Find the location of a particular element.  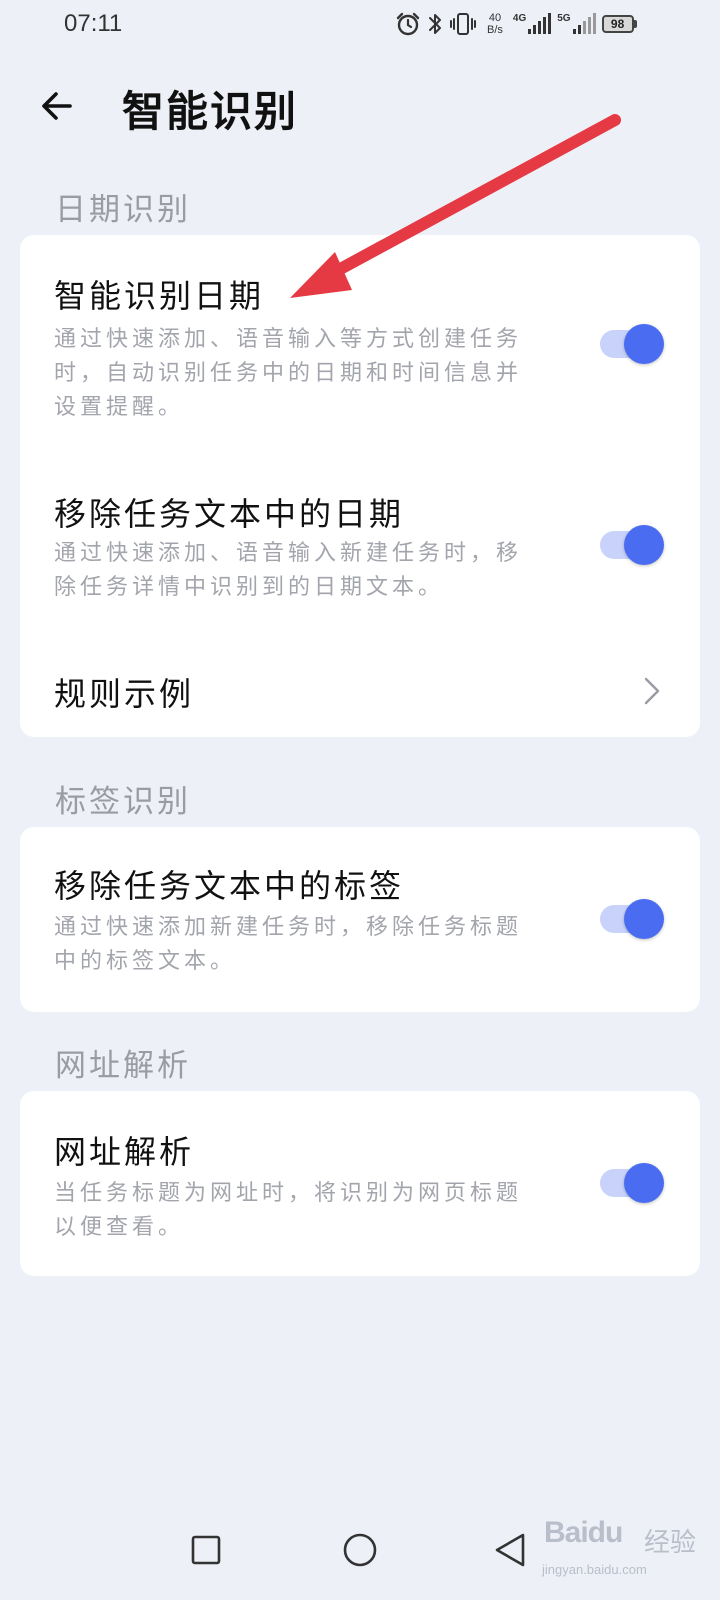

setting-description: 通过快速添加新建任务时，移除任务标题中的标签文本。 is located at coordinates (288, 944).